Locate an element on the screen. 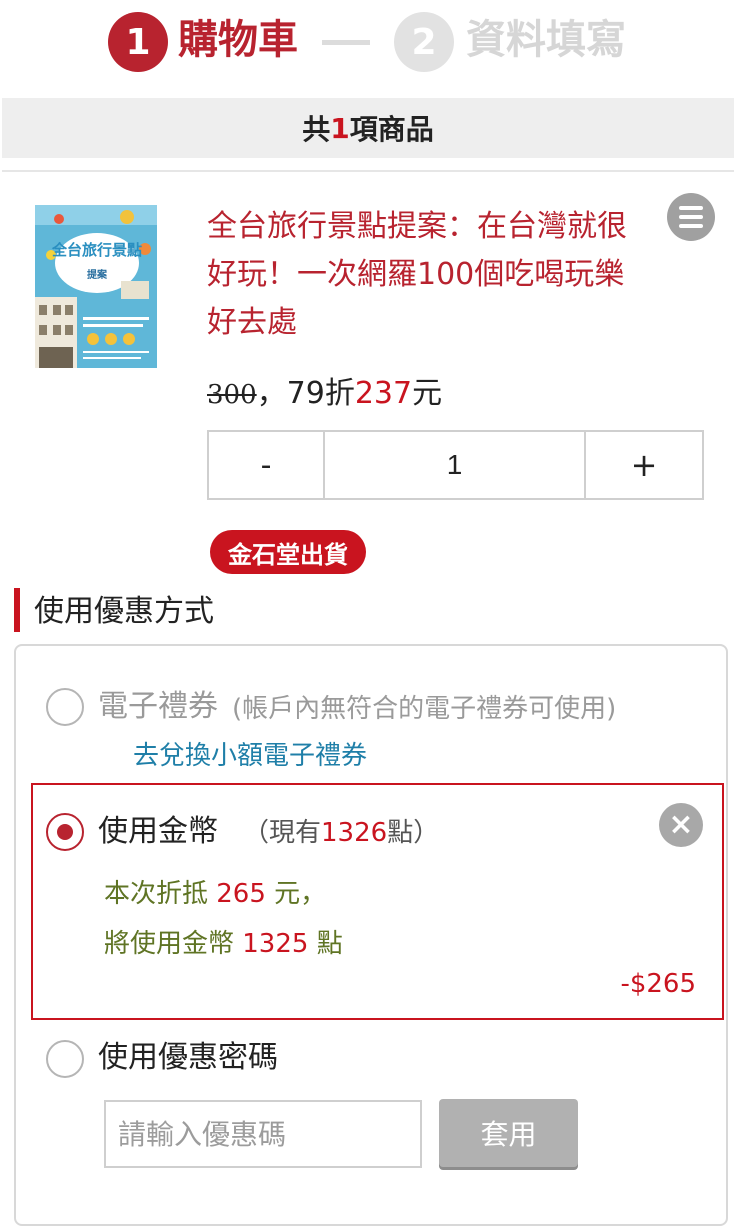 This screenshot has height=1232, width=746. balance-suffix: 點） is located at coordinates (413, 833).